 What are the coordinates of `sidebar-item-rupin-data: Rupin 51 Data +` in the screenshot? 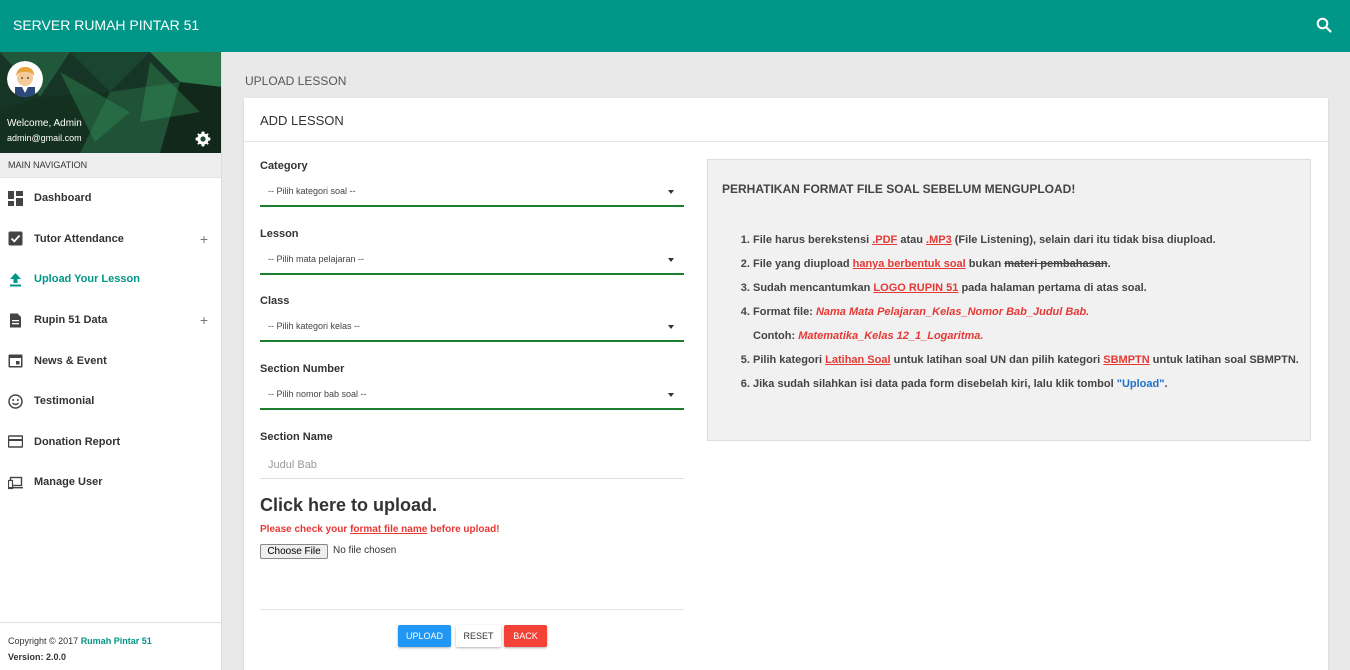 It's located at (110, 320).